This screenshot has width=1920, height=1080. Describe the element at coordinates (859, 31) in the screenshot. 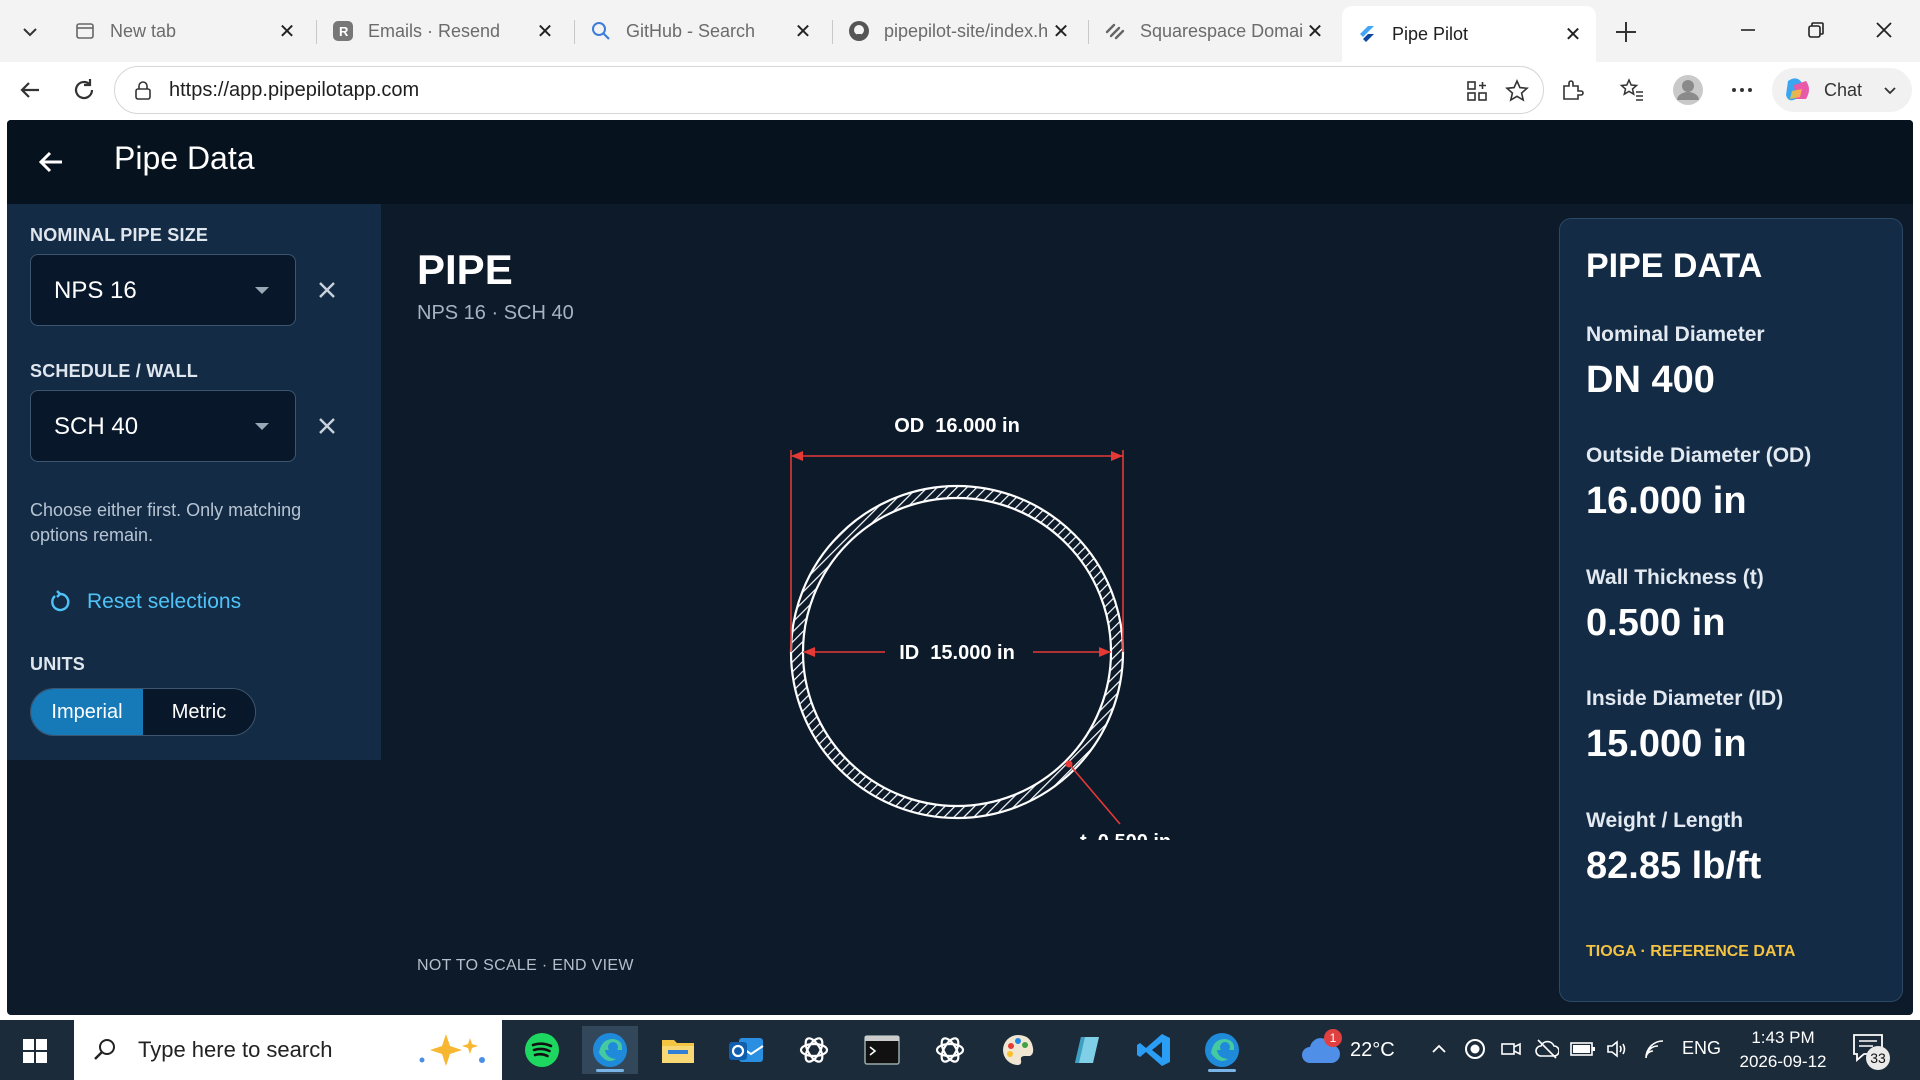

I see `github-icon` at that location.